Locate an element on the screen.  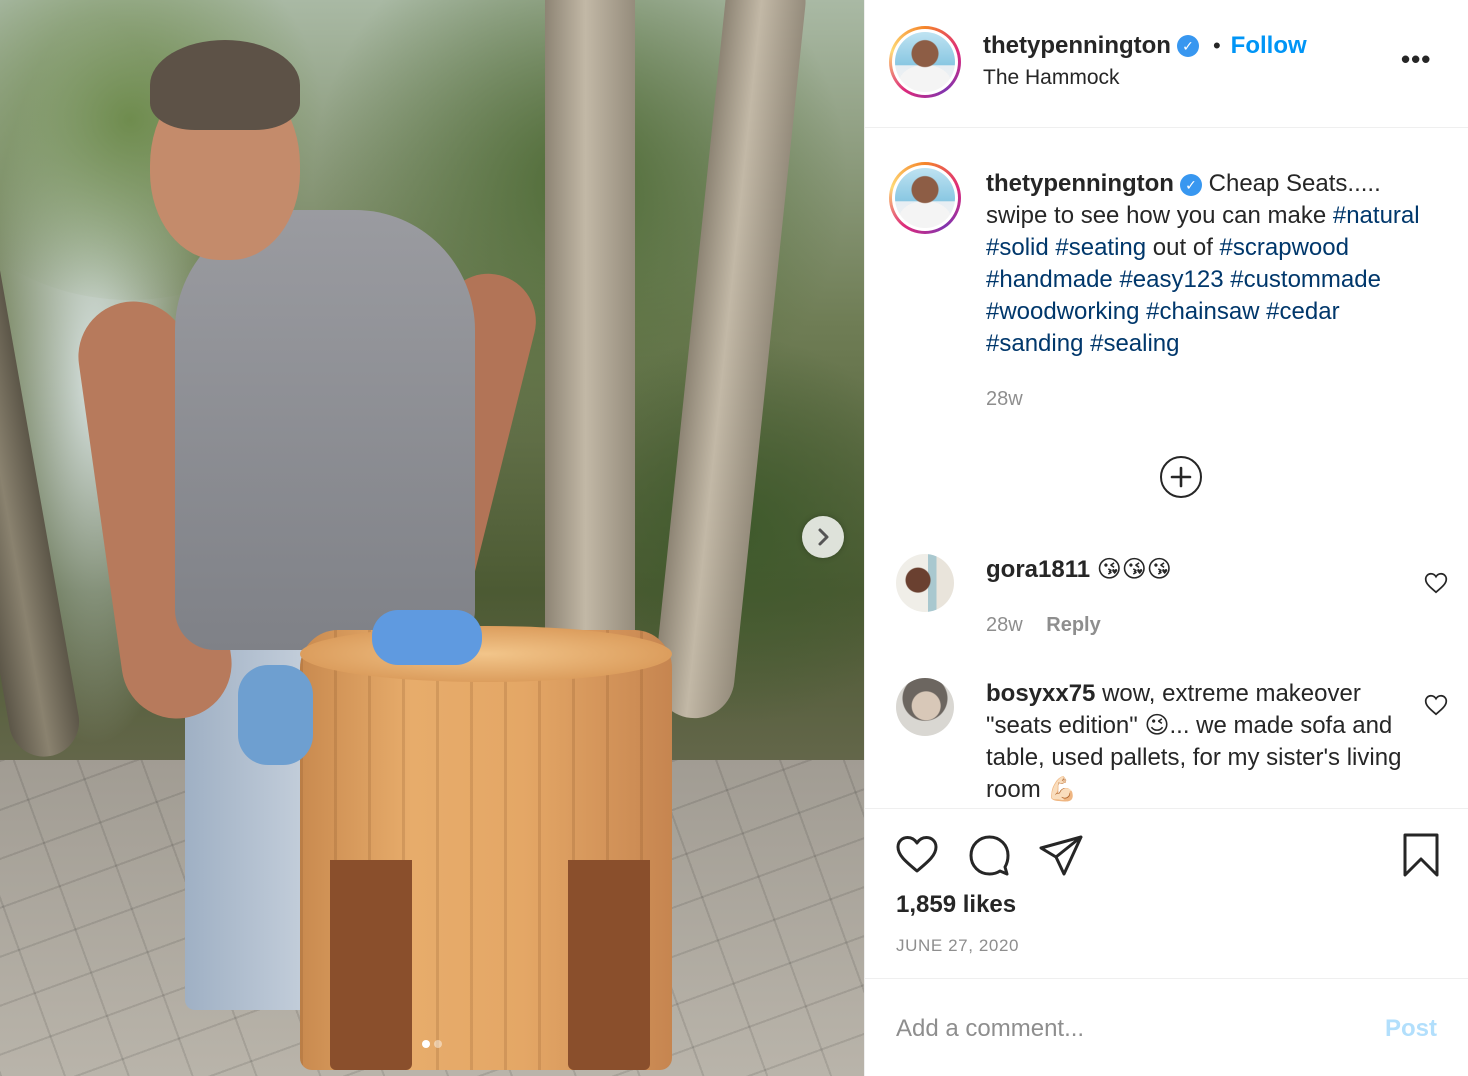
hashtag-link: #sealing is located at coordinates (1134, 343).